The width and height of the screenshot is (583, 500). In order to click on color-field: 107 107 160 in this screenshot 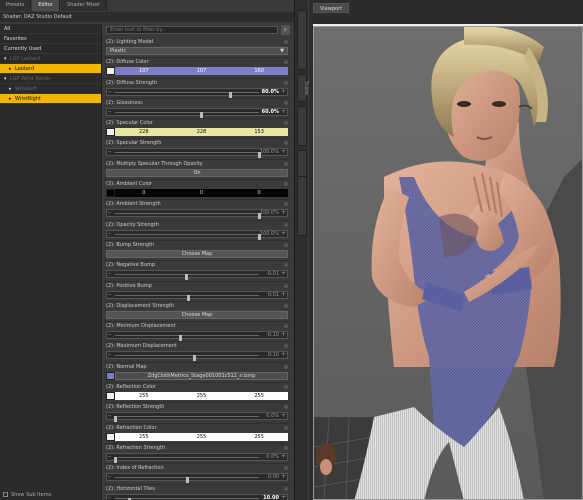, I will do `click(197, 71)`.